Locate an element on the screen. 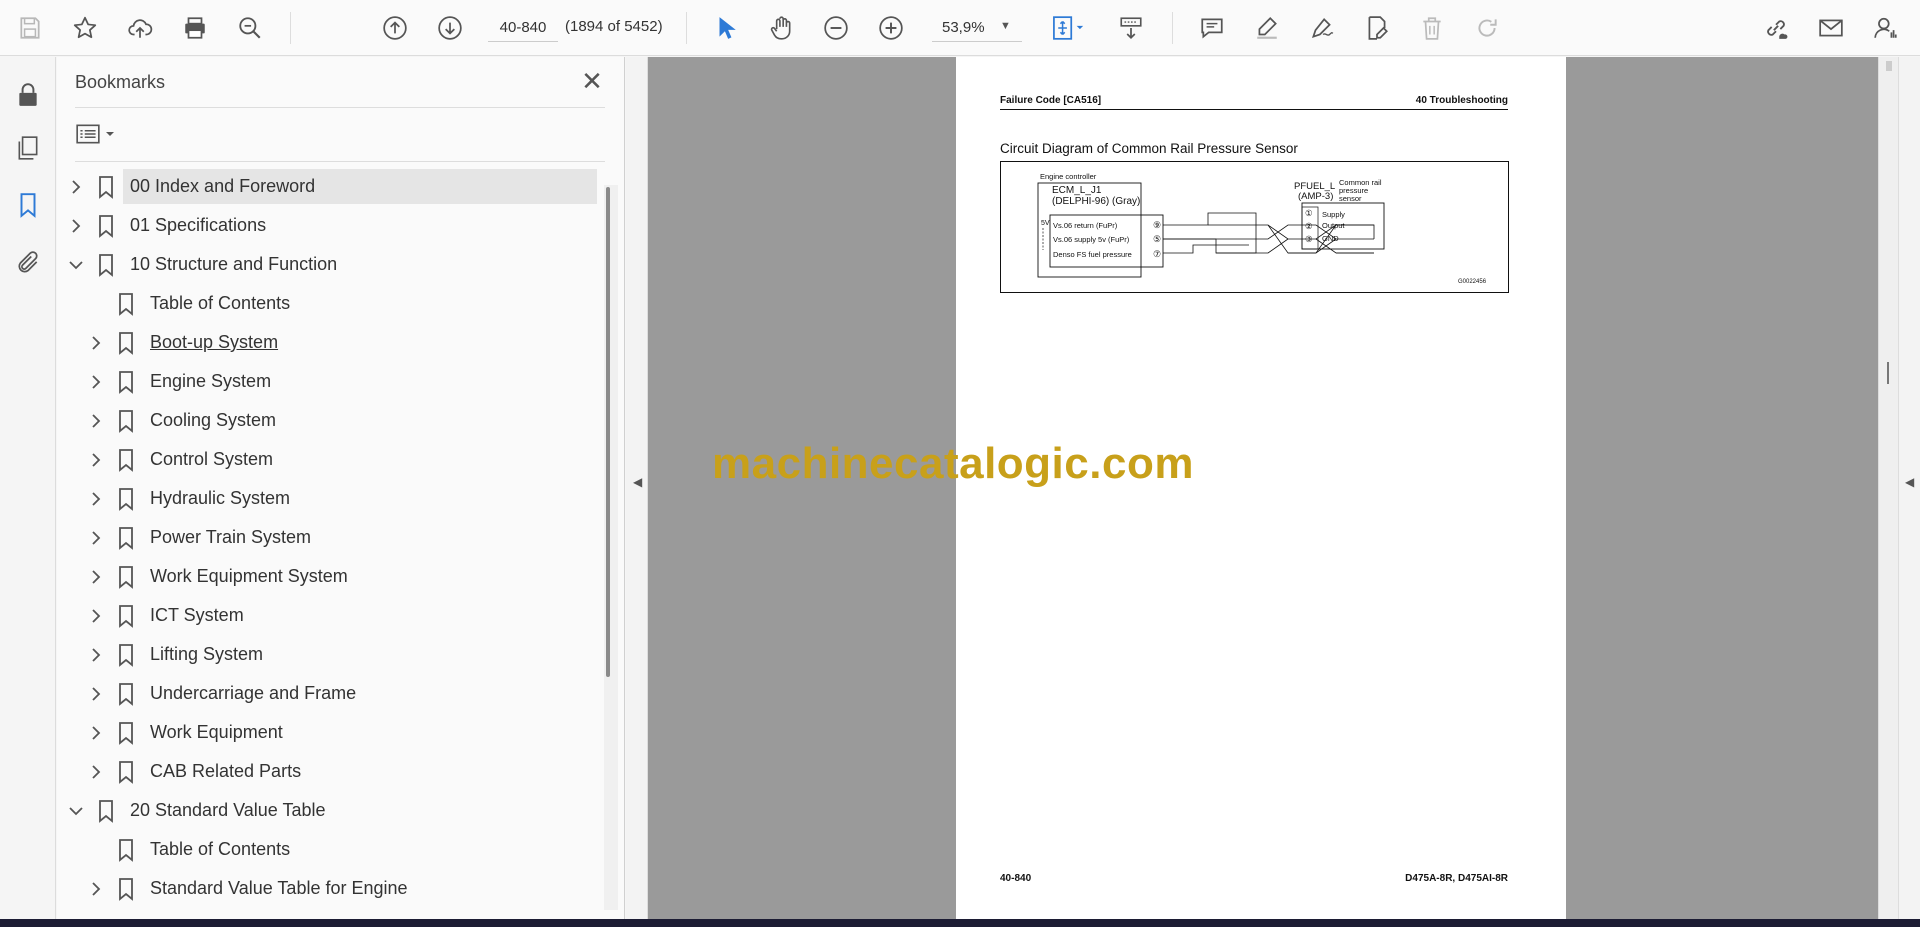  scroll-position-marker is located at coordinates (1888, 373).